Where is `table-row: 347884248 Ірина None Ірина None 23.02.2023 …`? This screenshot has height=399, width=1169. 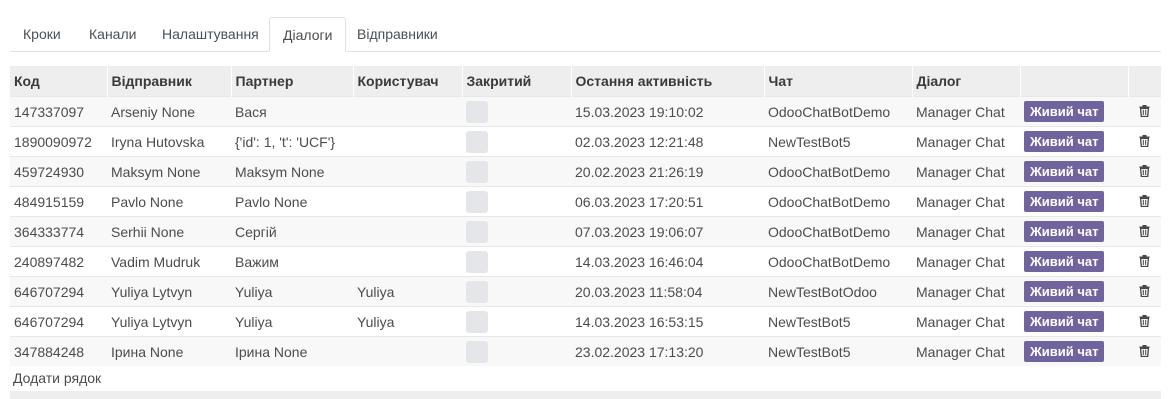
table-row: 347884248 Ірина None Ірина None 23.02.2023 … is located at coordinates (585, 351).